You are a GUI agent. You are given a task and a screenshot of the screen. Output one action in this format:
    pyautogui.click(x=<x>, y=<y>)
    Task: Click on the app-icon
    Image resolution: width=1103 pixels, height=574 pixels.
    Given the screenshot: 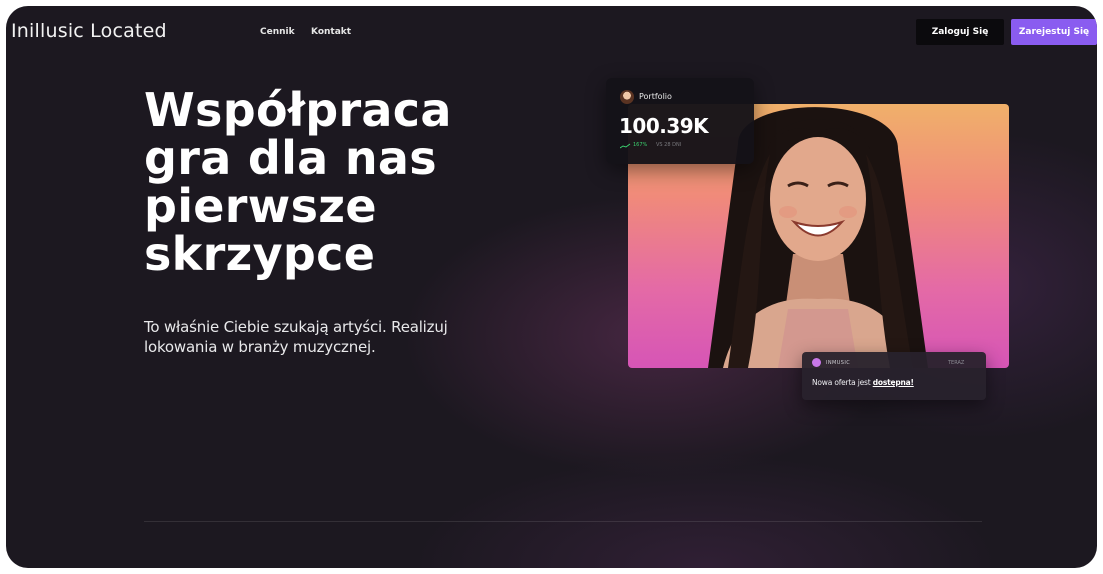 What is the action you would take?
    pyautogui.click(x=816, y=362)
    